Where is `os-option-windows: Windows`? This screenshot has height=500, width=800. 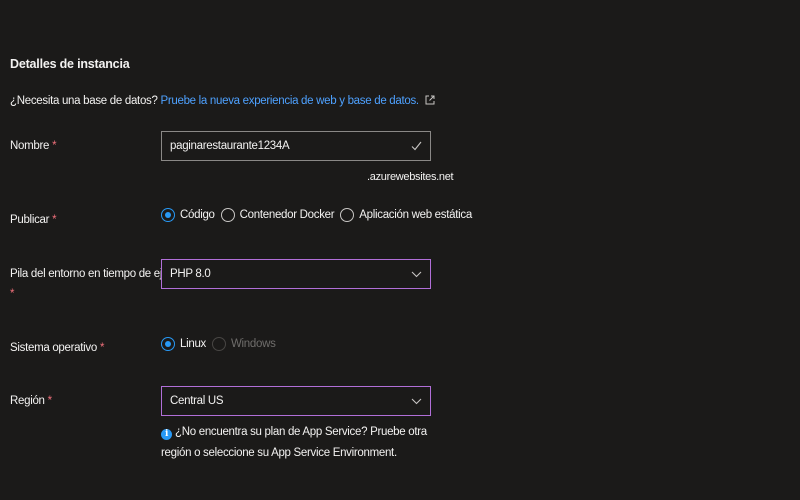 os-option-windows: Windows is located at coordinates (244, 344).